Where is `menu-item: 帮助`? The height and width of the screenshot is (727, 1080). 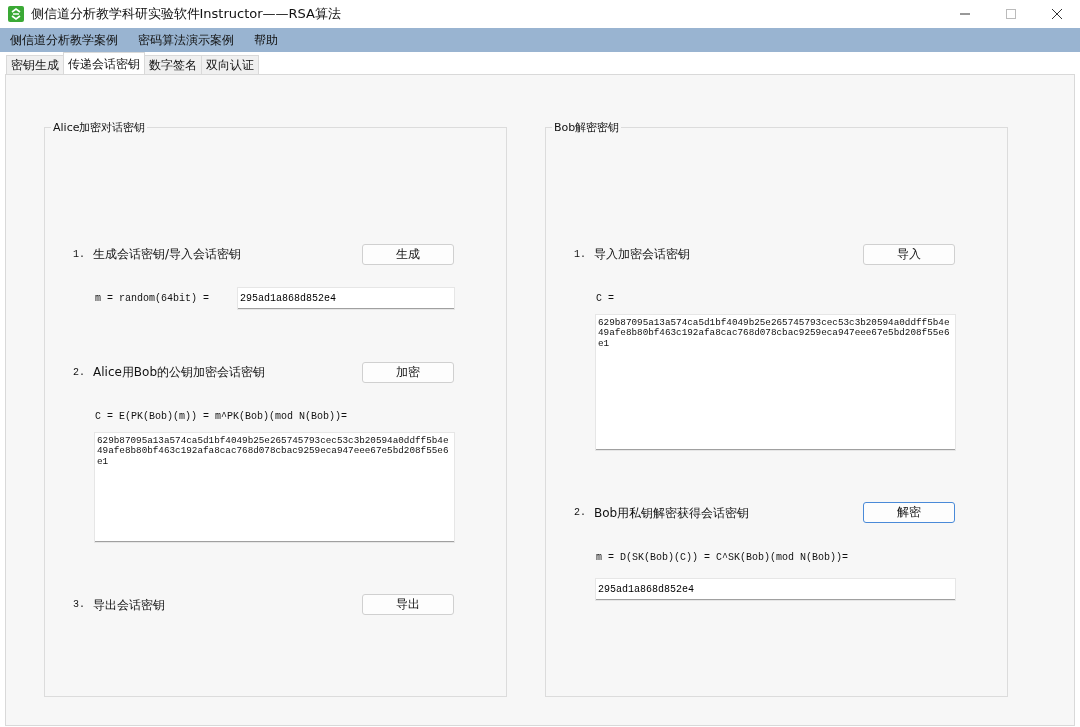
menu-item: 帮助 is located at coordinates (266, 40).